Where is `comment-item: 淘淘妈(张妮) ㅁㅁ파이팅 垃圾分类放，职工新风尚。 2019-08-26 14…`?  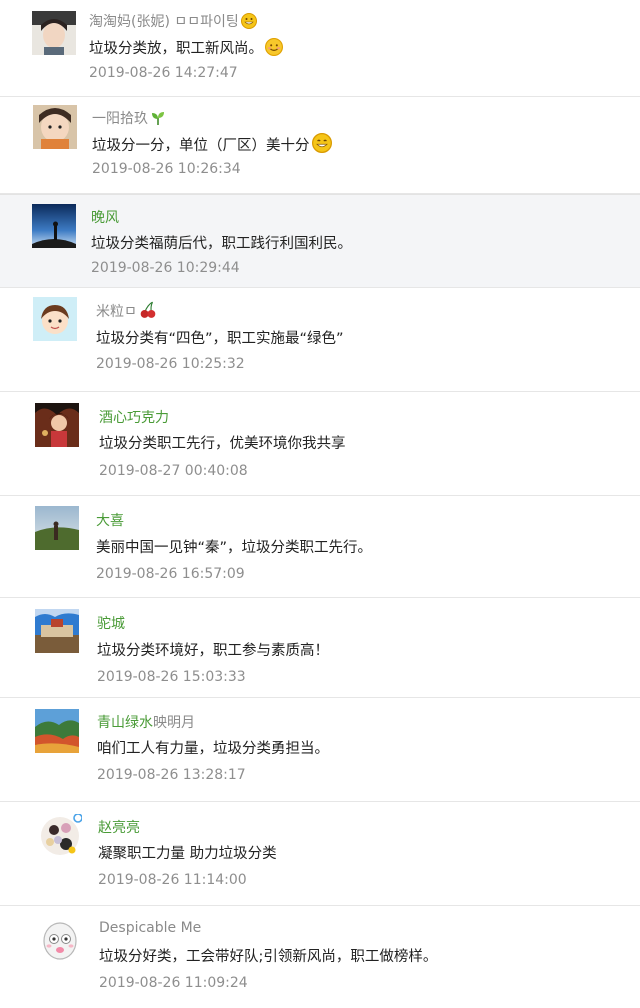 comment-item: 淘淘妈(张妮) ㅁㅁ파이팅 垃圾分类放，职工新风尚。 2019-08-26 14… is located at coordinates (320, 48).